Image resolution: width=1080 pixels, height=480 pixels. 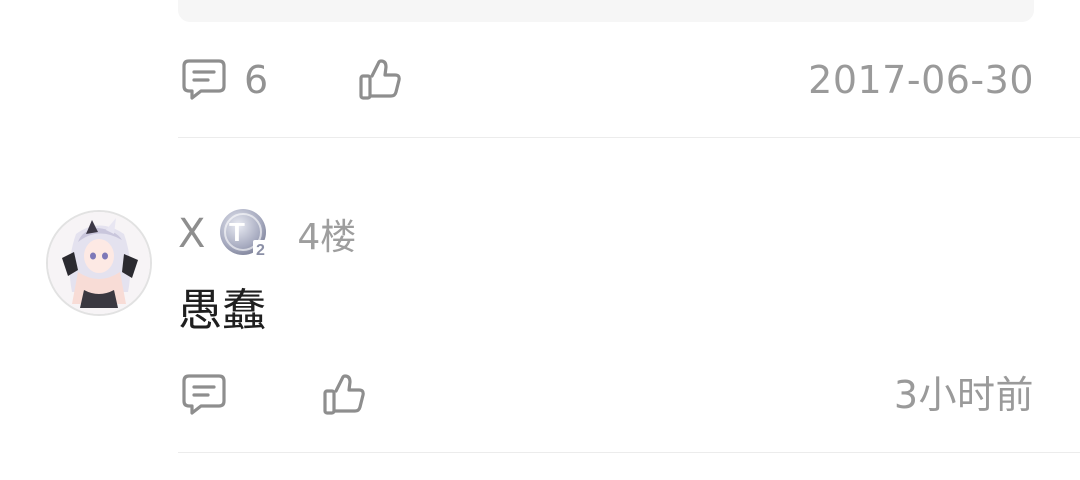 I want to click on username: X, so click(x=191, y=234).